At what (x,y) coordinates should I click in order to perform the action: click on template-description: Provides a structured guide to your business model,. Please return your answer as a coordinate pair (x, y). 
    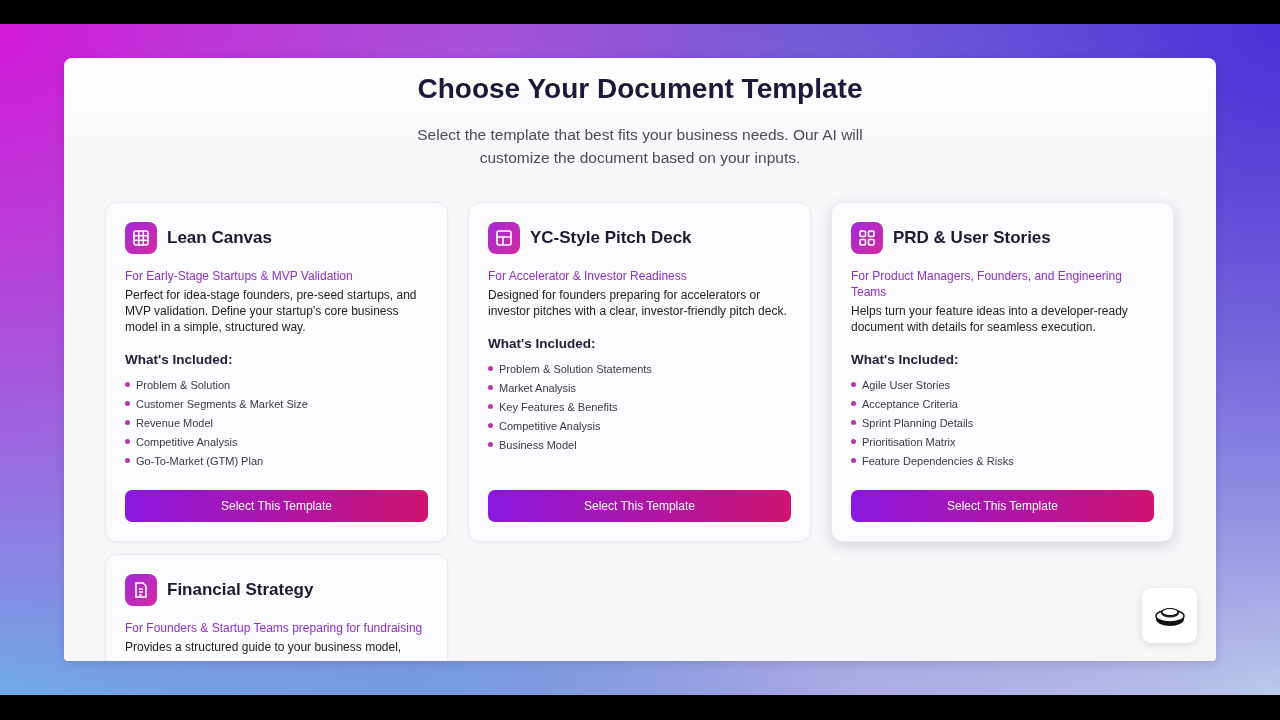
    Looking at the image, I should click on (264, 647).